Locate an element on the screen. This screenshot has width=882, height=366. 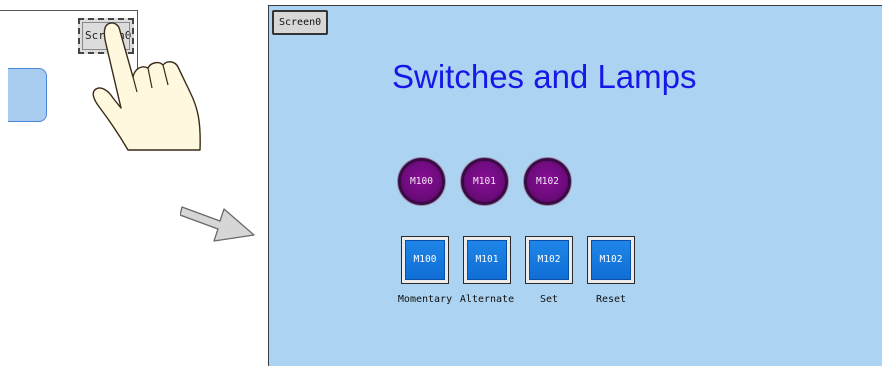
screen-switch-button: Screen0 is located at coordinates (300, 22).